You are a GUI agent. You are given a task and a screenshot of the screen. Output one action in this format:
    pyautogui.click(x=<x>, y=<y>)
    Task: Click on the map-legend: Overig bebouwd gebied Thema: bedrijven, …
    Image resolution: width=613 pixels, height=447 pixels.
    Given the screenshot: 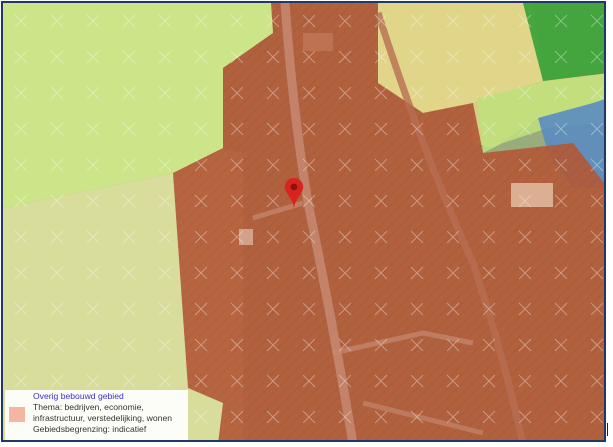 What is the action you would take?
    pyautogui.click(x=96, y=415)
    